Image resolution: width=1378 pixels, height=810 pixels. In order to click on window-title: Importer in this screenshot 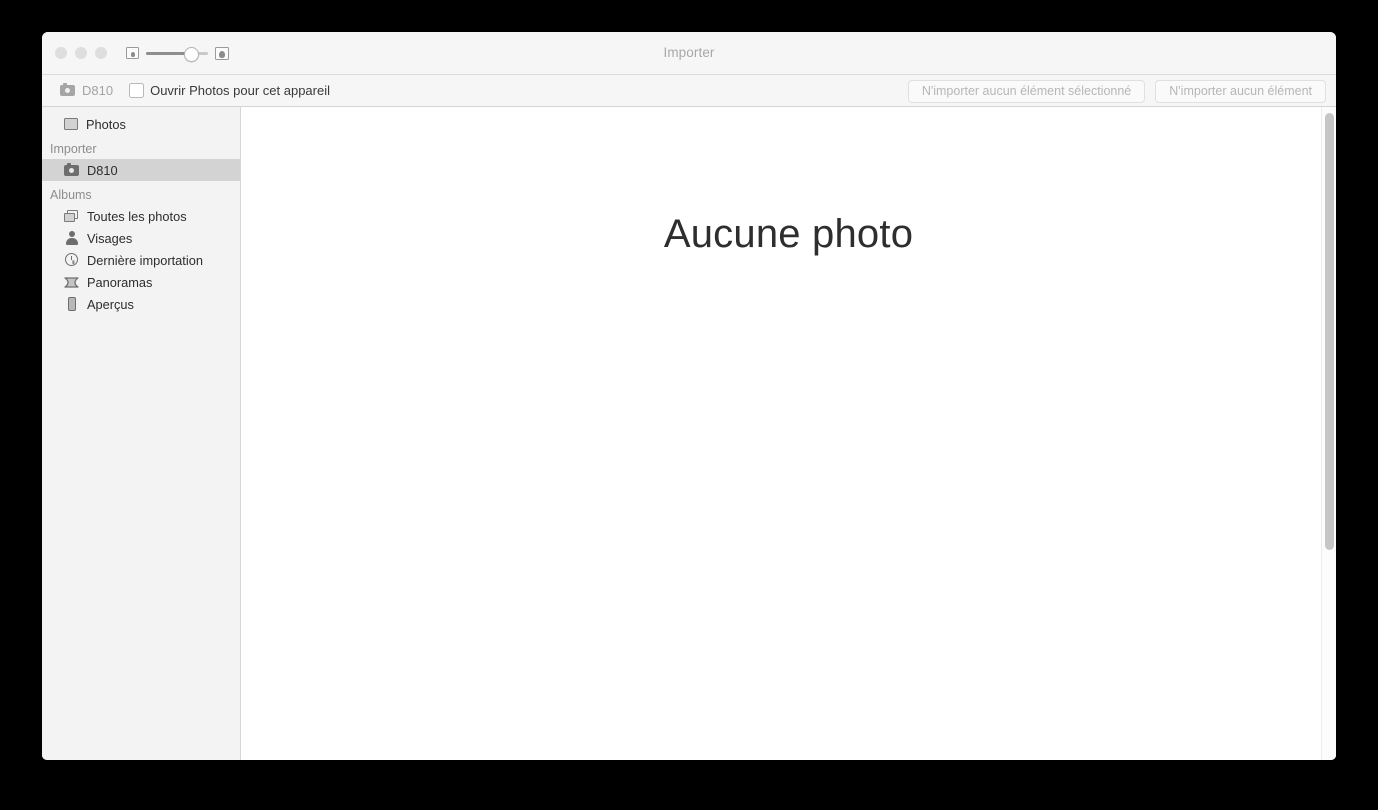, I will do `click(689, 52)`.